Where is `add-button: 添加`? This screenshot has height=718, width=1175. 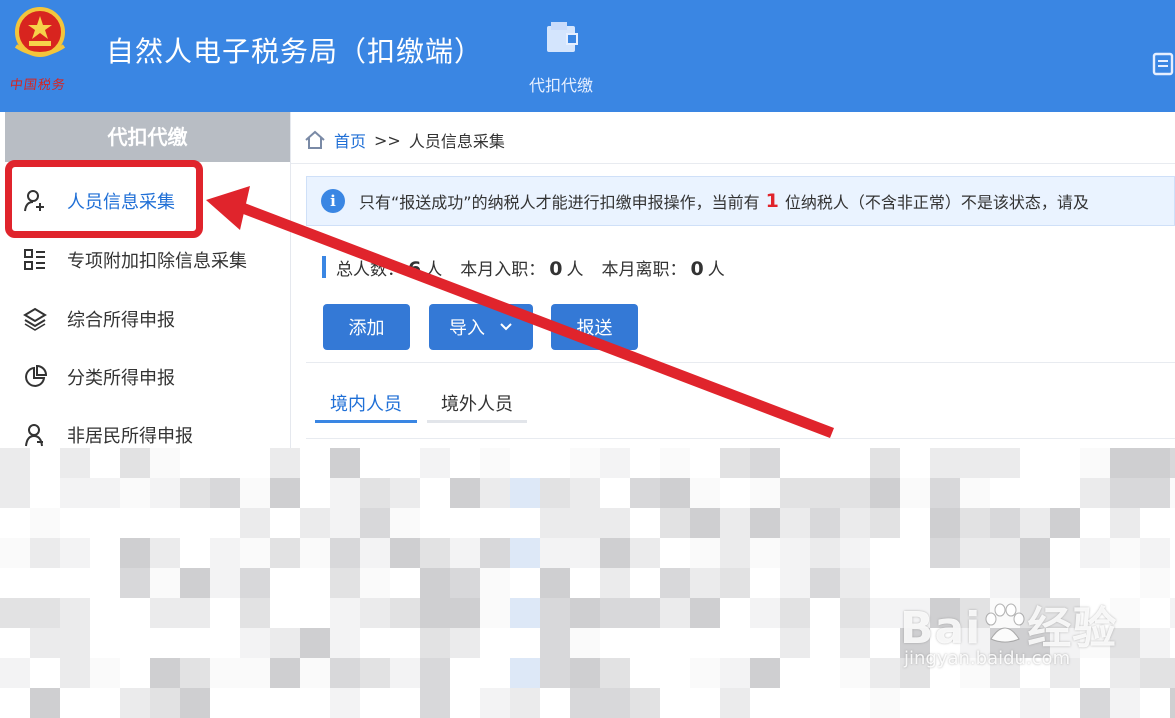 add-button: 添加 is located at coordinates (366, 327).